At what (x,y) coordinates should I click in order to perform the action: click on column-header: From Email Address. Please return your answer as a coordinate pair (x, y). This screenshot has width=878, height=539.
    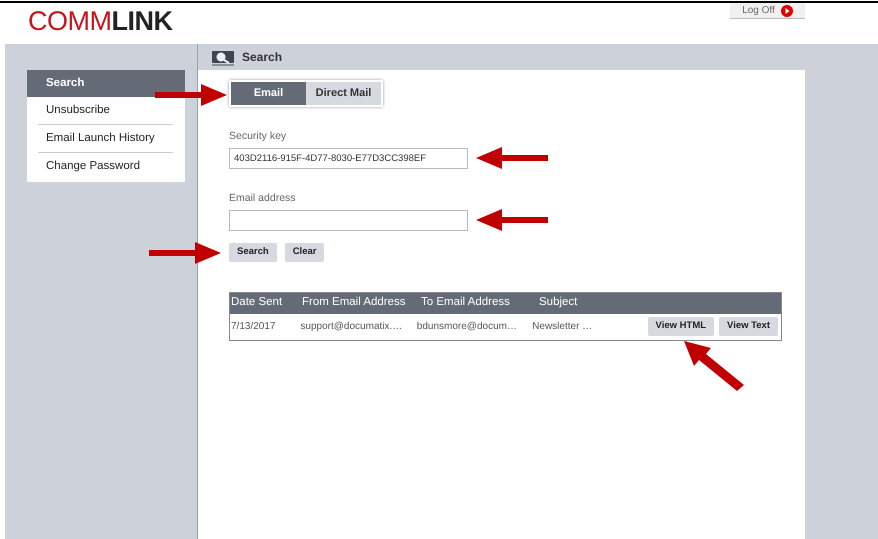
    Looking at the image, I should click on (354, 302).